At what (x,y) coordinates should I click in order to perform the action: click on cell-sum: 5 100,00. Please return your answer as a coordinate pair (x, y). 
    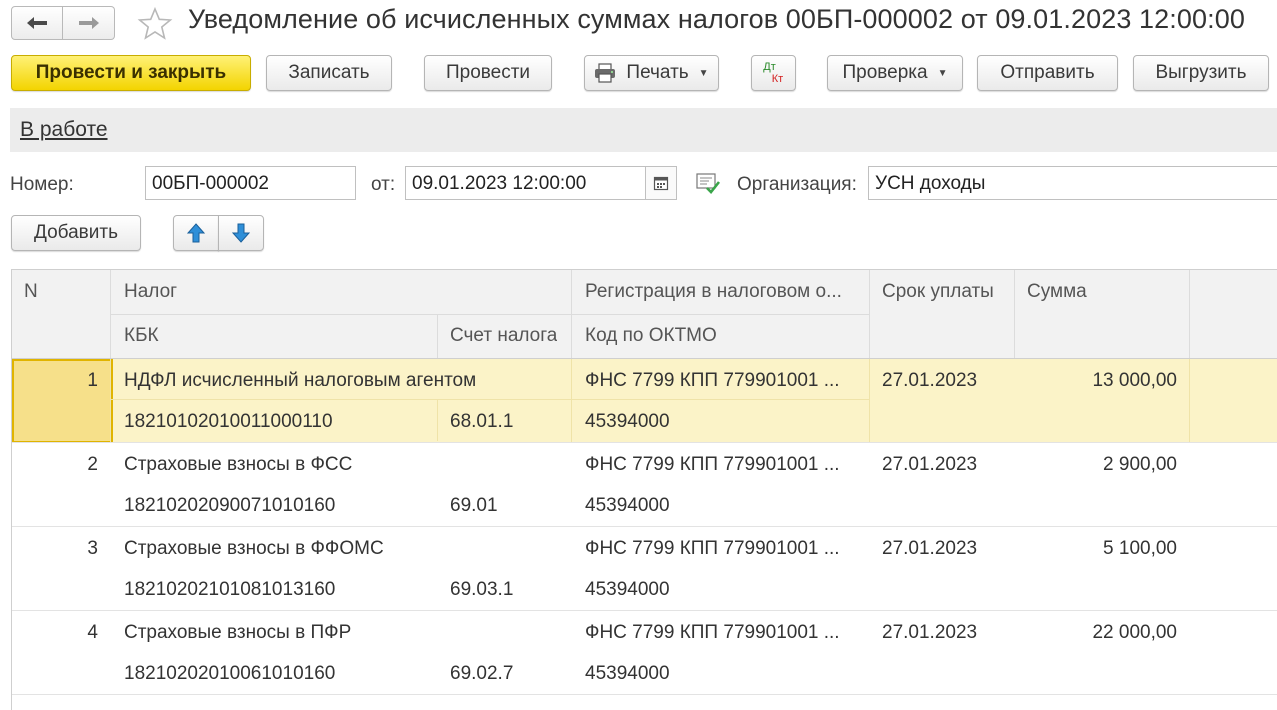
    Looking at the image, I should click on (1140, 548).